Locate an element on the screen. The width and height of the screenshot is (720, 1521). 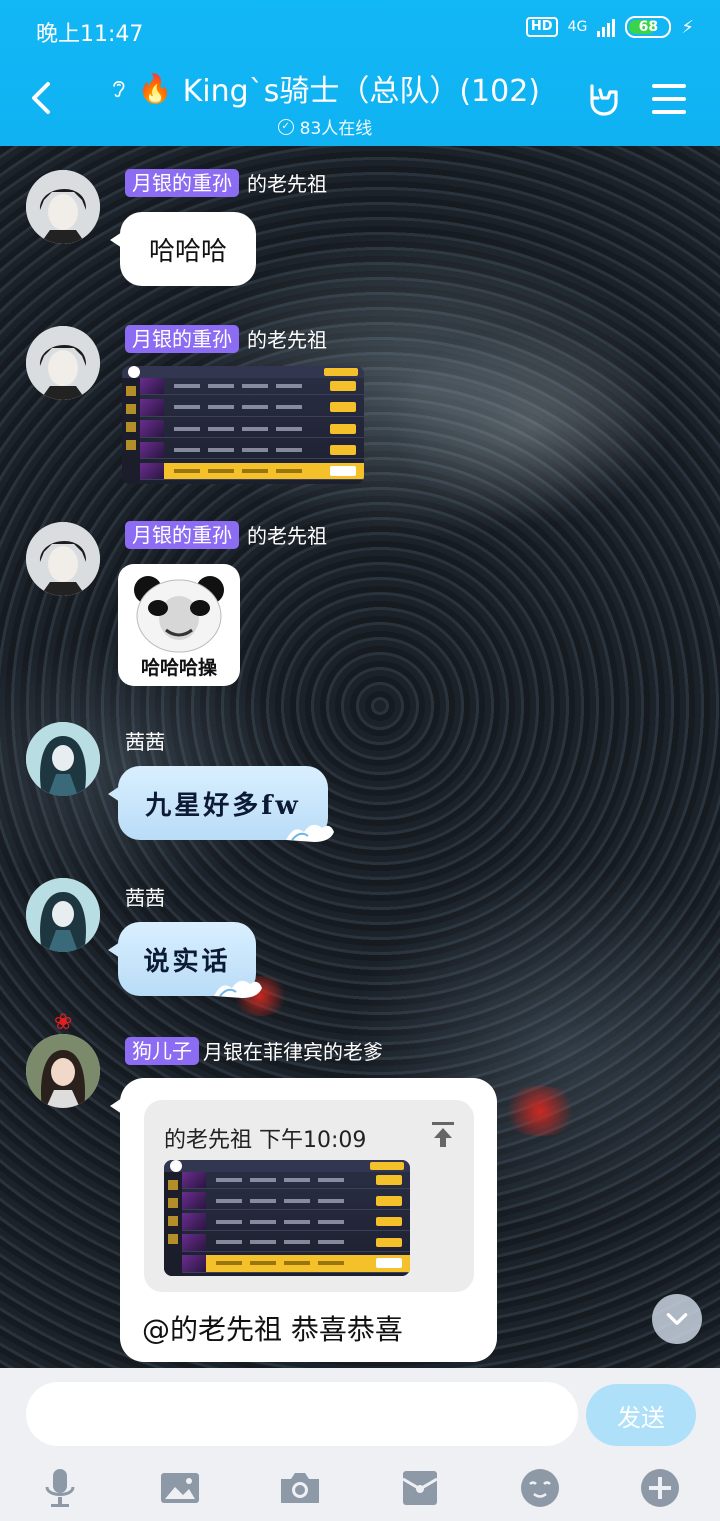
red-packet-button is located at coordinates (420, 1488).